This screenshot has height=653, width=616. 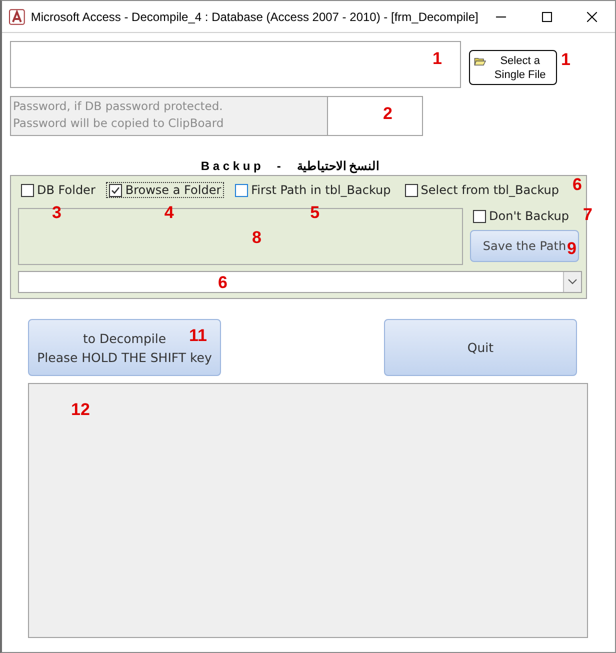 I want to click on backup-path-dropdown: 6, so click(x=300, y=282).